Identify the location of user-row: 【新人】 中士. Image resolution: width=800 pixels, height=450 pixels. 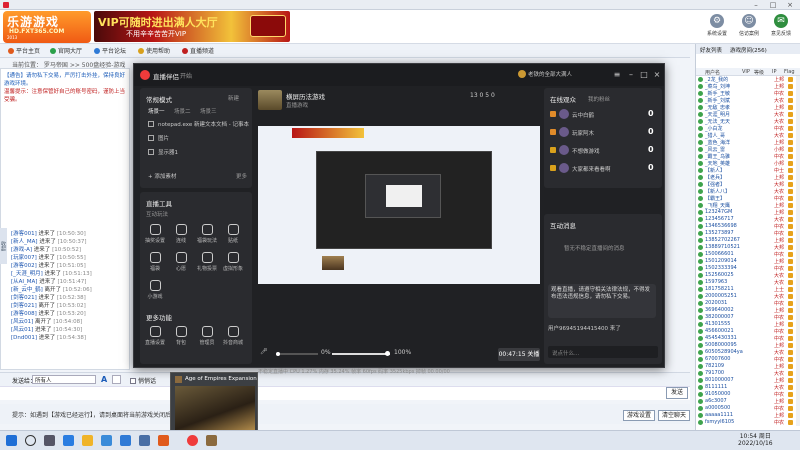
(746, 170).